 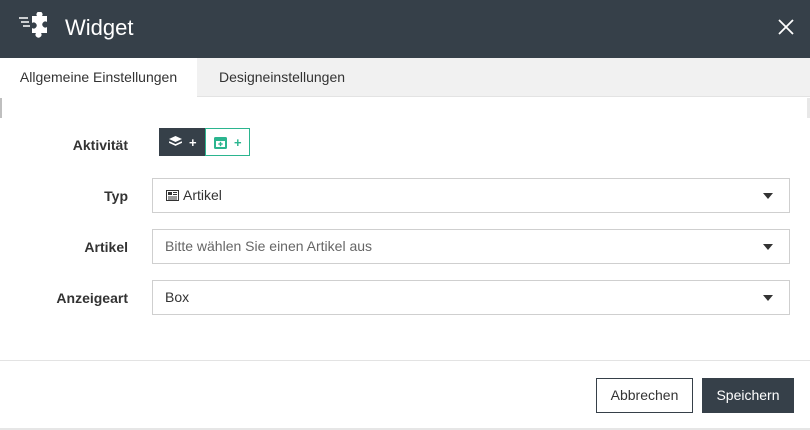 I want to click on close-icon, so click(x=786, y=27).